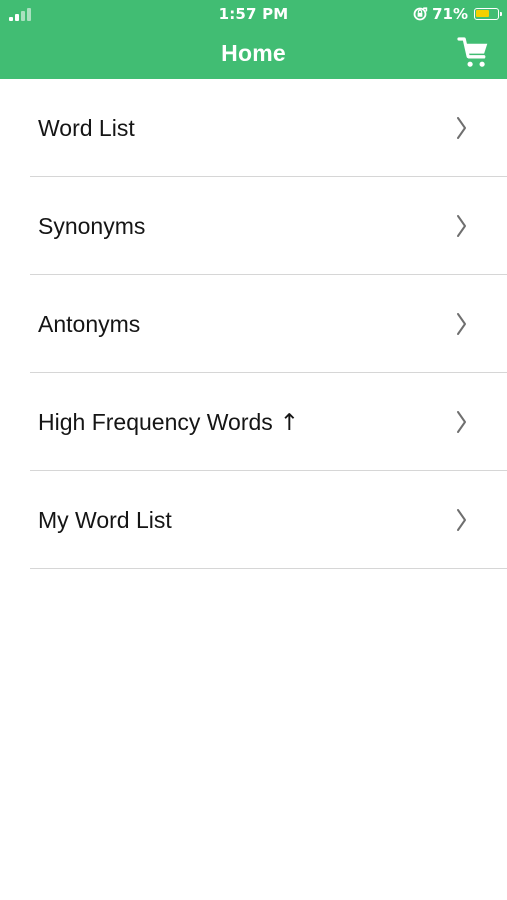  What do you see at coordinates (92, 226) in the screenshot?
I see `menu-item-text: Synonyms` at bounding box center [92, 226].